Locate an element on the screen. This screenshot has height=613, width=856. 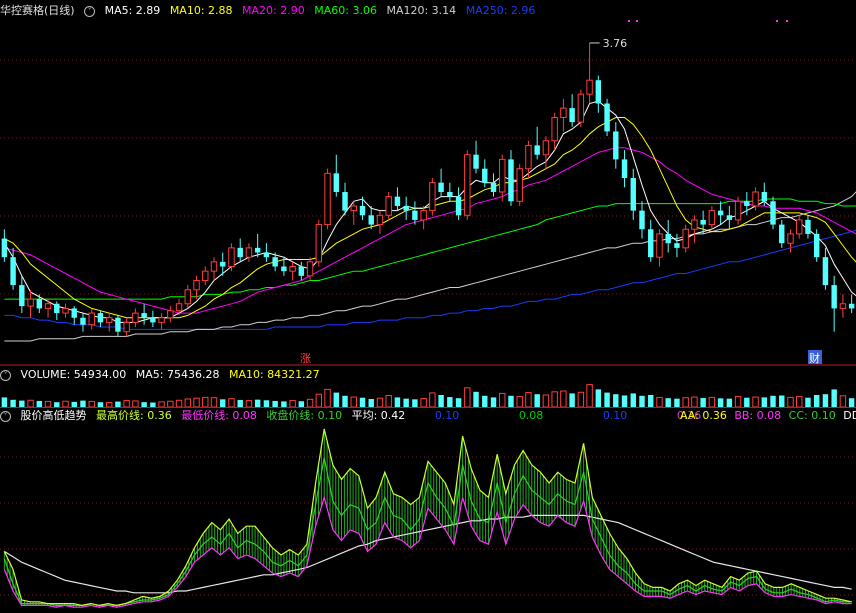
ma20-label: MA20: 2.90 is located at coordinates (273, 10).